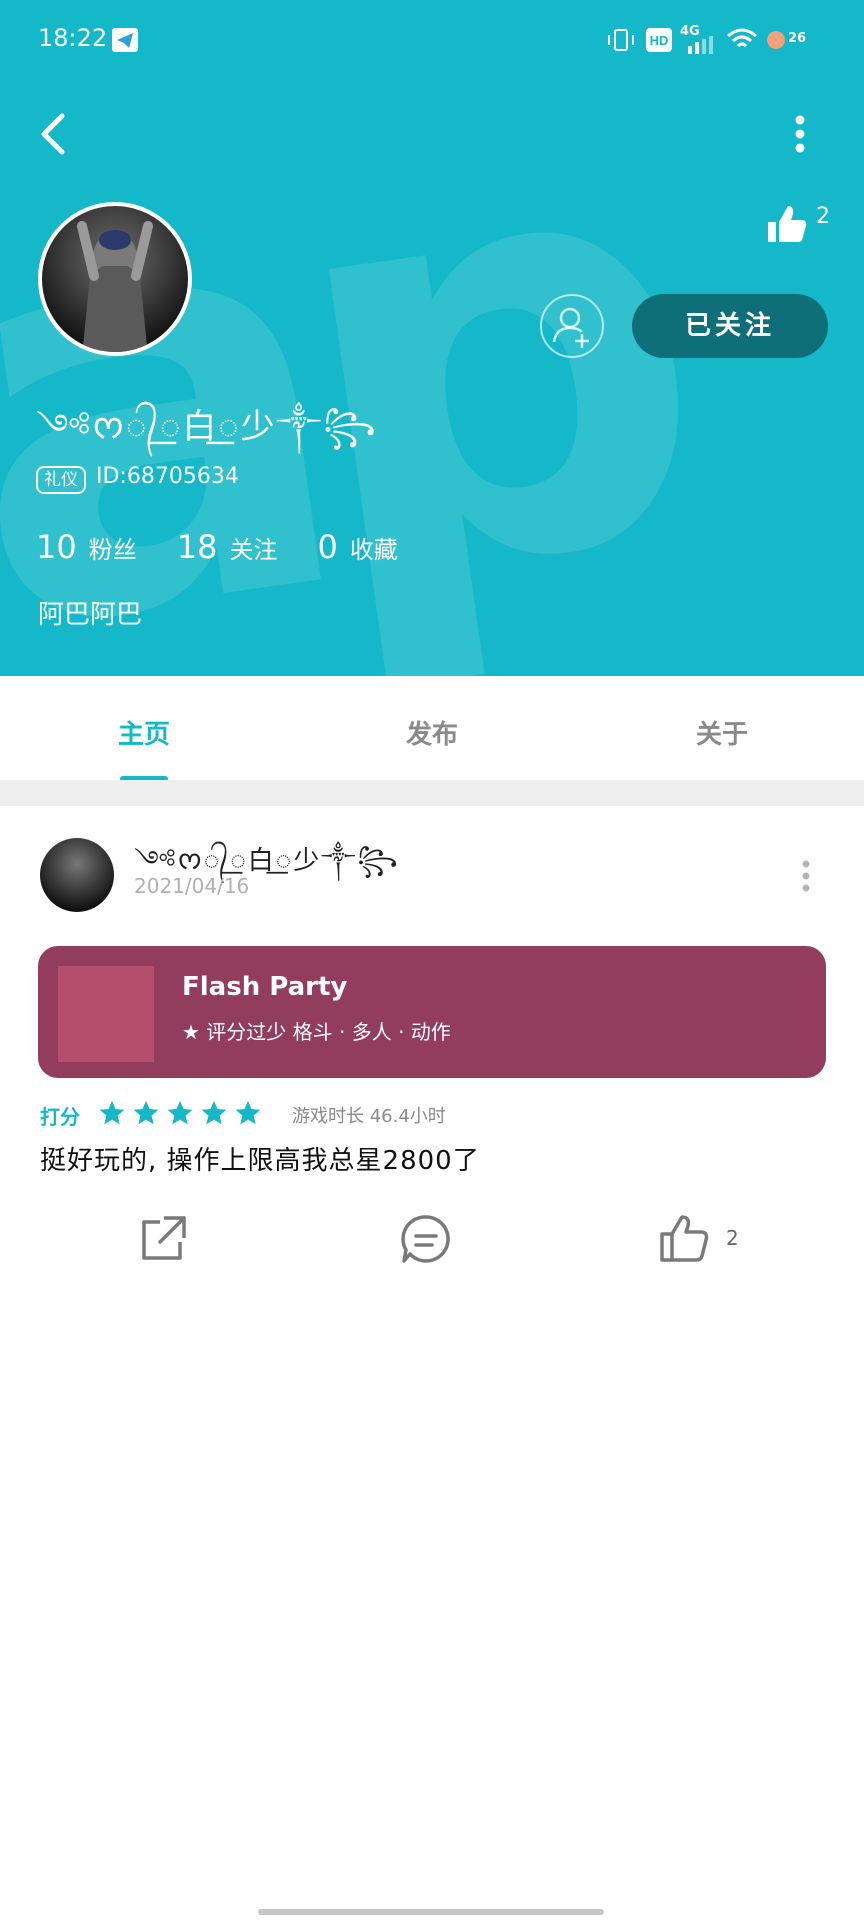  I want to click on svg-text: HD, so click(659, 40).